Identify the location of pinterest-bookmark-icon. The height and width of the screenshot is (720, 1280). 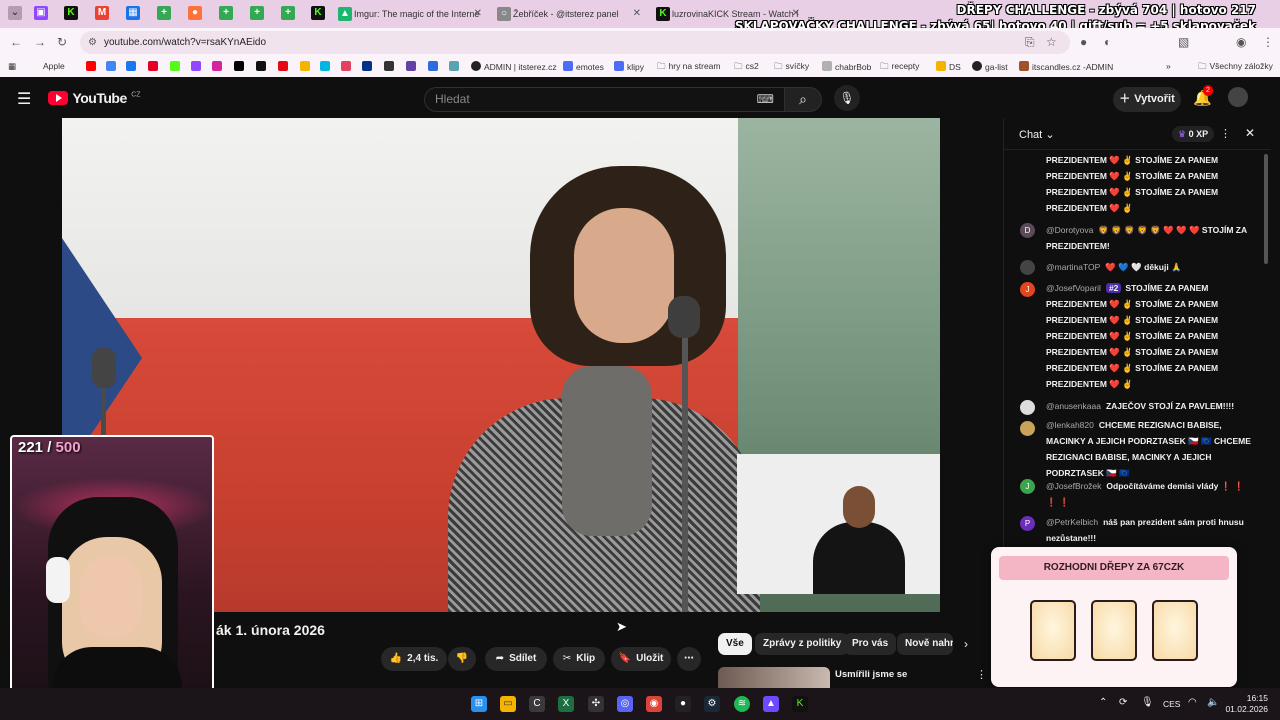
(154, 66).